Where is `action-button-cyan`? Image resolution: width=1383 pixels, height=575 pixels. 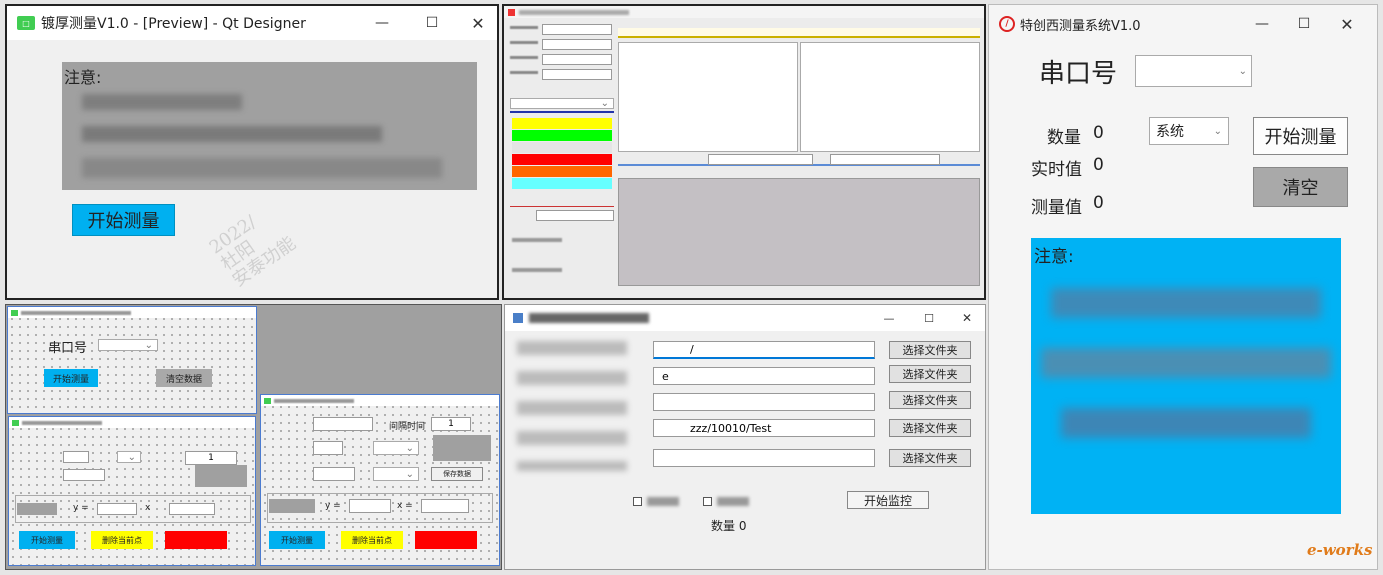 action-button-cyan is located at coordinates (562, 183).